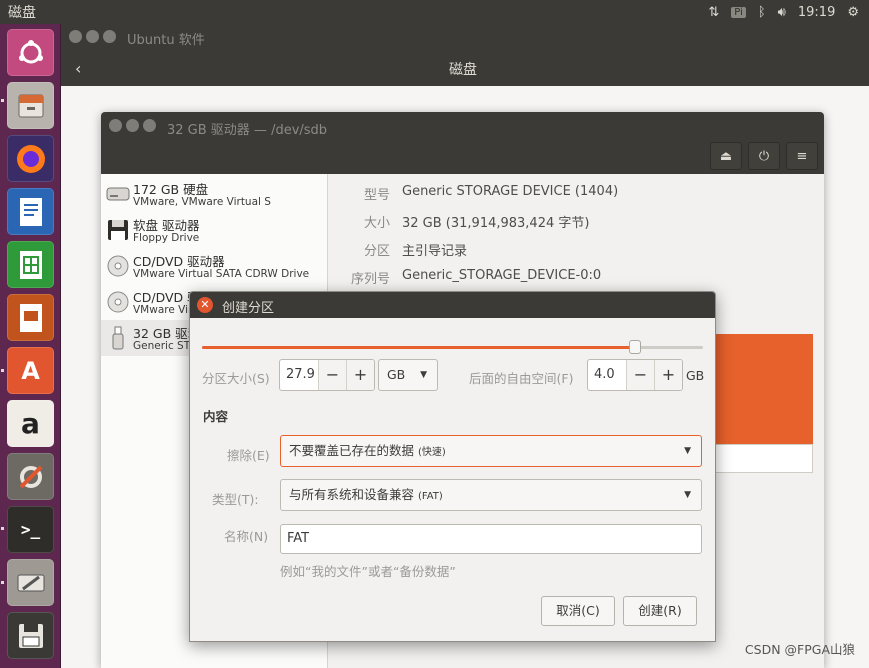  Describe the element at coordinates (78, 68) in the screenshot. I see `back-button: ‹` at that location.